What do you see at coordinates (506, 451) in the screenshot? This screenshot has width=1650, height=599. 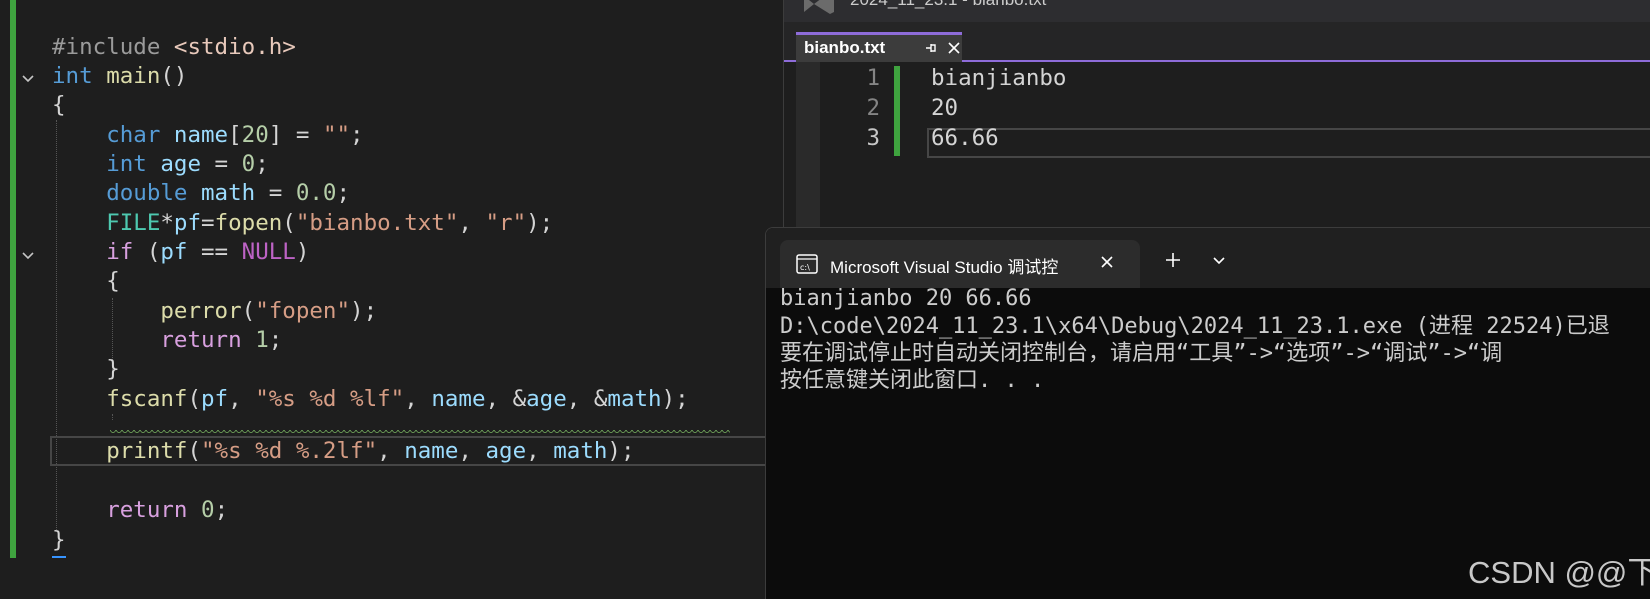 I see `code-token: age` at bounding box center [506, 451].